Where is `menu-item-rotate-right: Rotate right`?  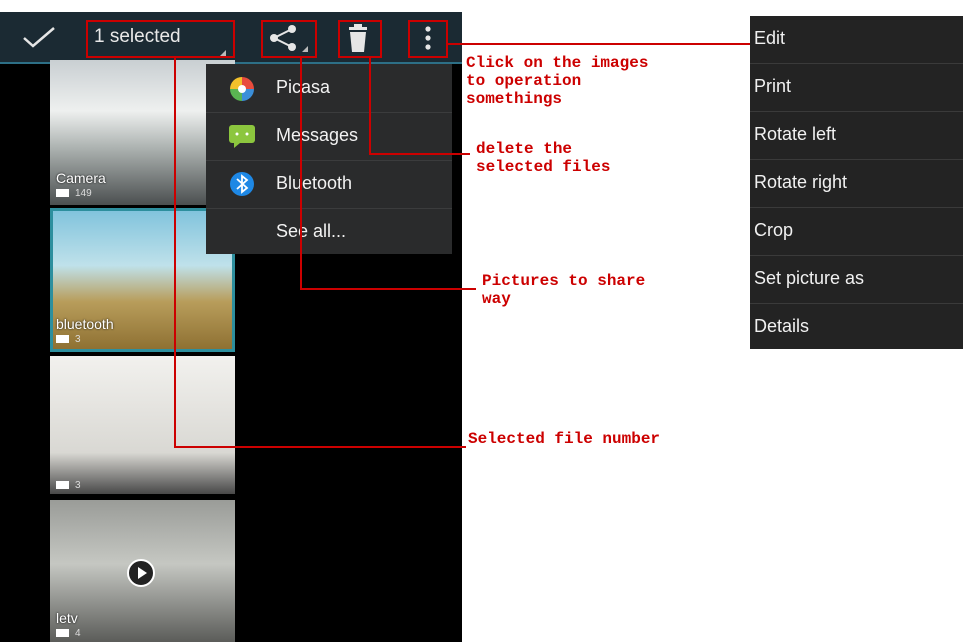 menu-item-rotate-right: Rotate right is located at coordinates (856, 184).